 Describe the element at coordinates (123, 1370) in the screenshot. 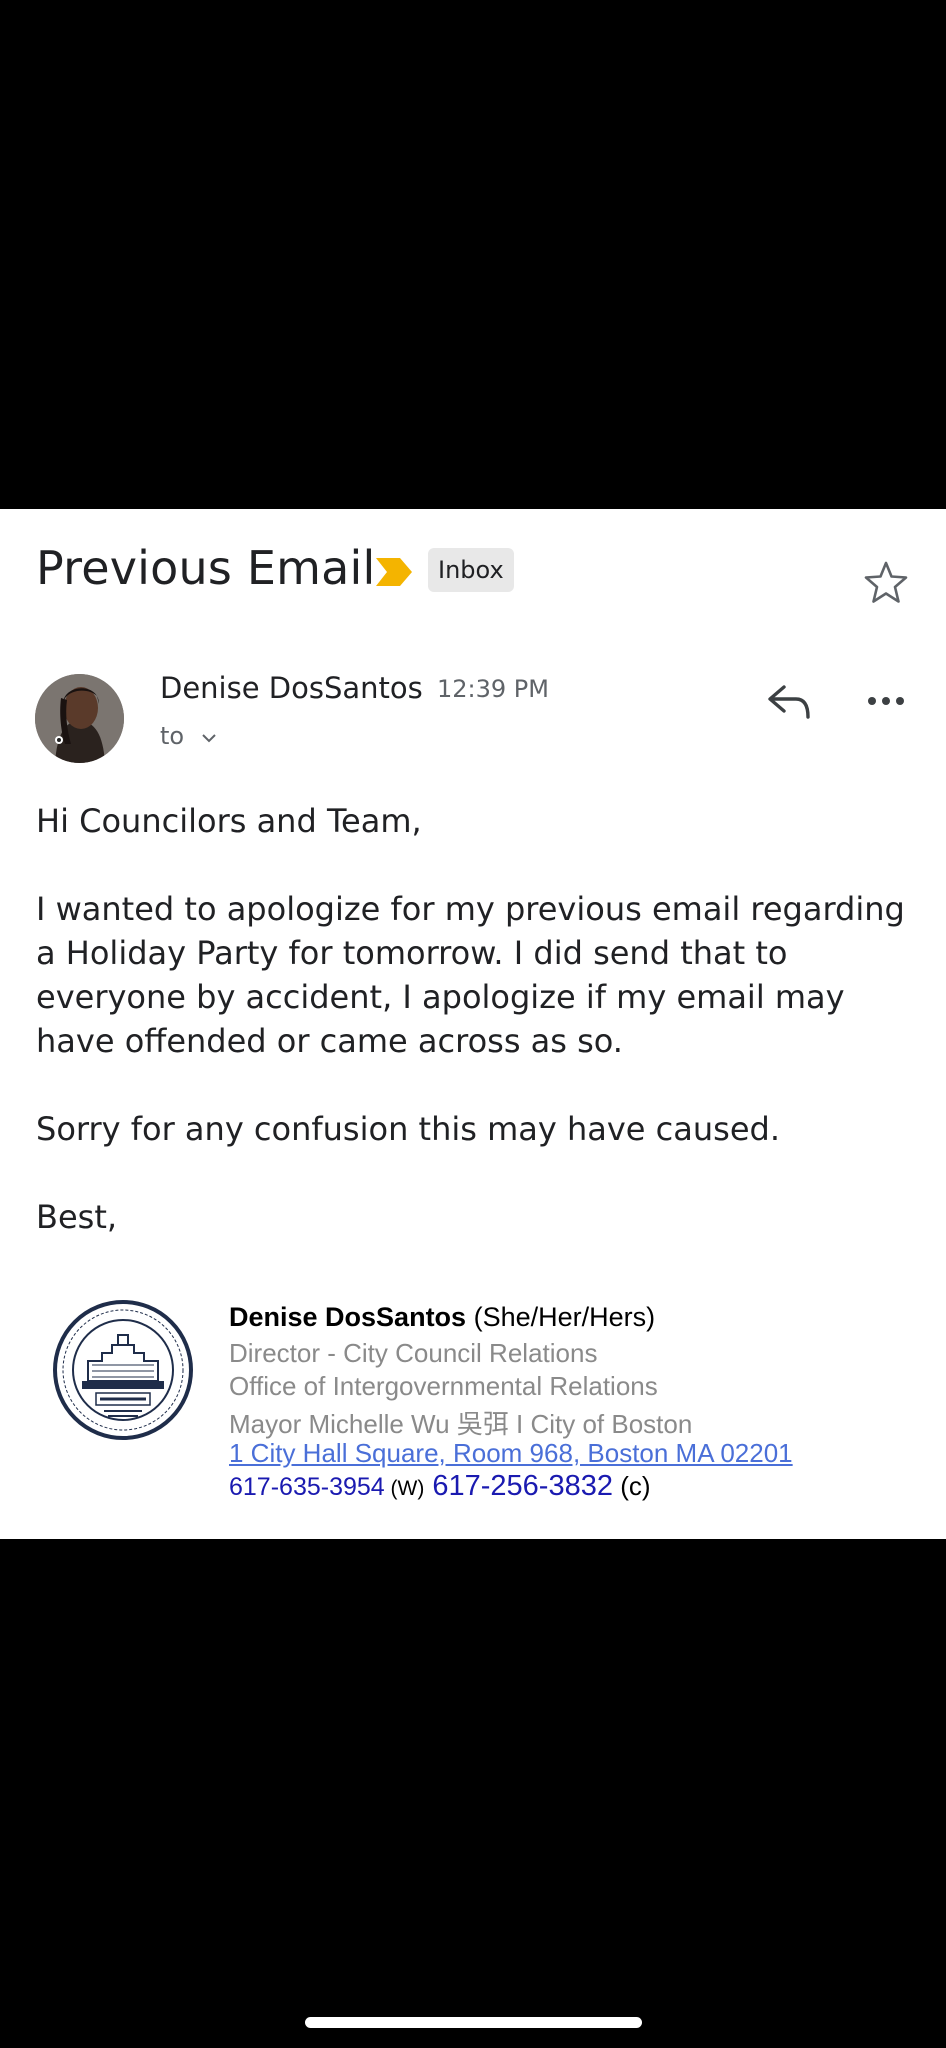

I see `city-of-boston-seal` at that location.